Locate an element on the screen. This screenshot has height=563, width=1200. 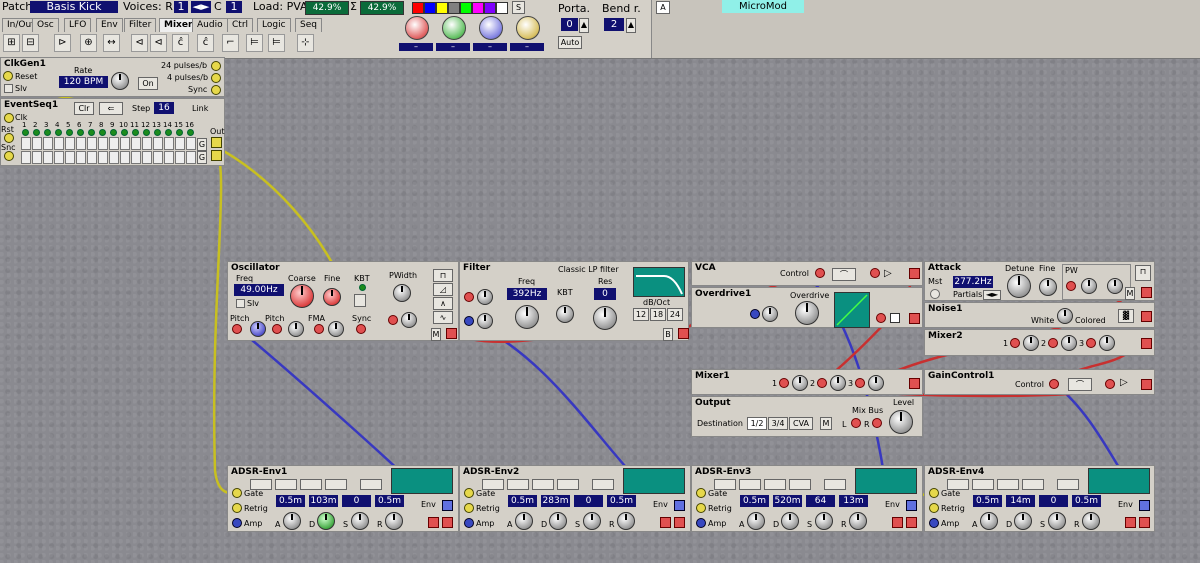
g1-button: G is located at coordinates (202, 144).